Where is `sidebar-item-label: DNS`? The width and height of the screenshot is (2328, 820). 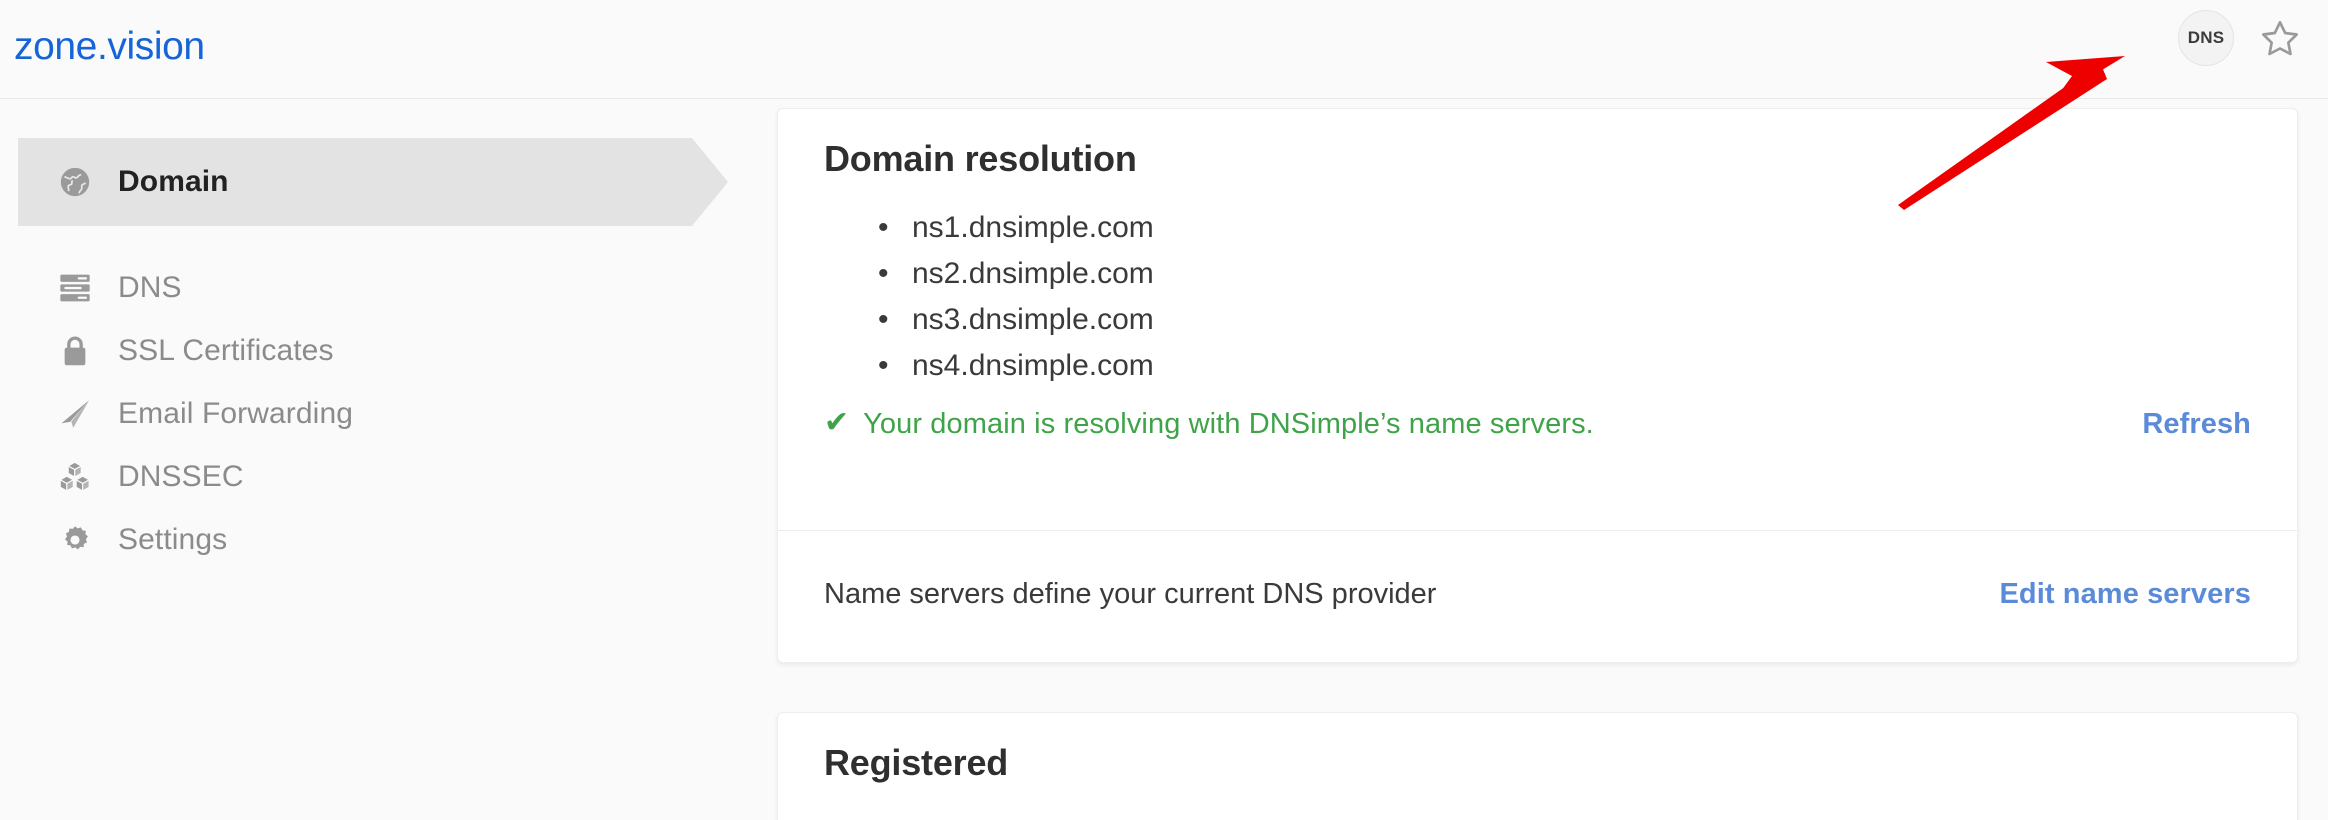 sidebar-item-label: DNS is located at coordinates (150, 287).